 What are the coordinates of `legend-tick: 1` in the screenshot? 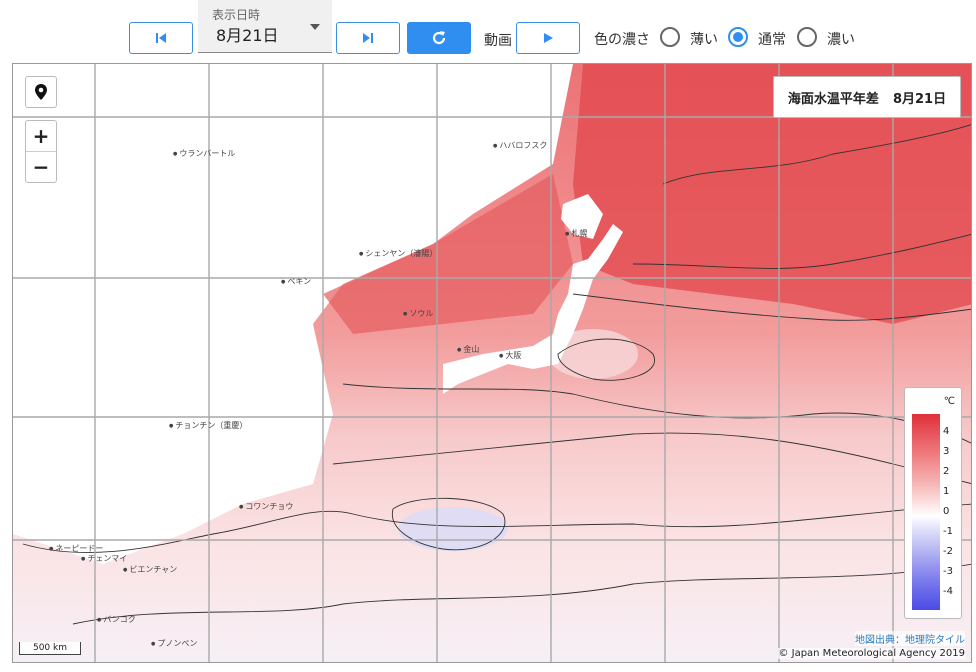 It's located at (946, 491).